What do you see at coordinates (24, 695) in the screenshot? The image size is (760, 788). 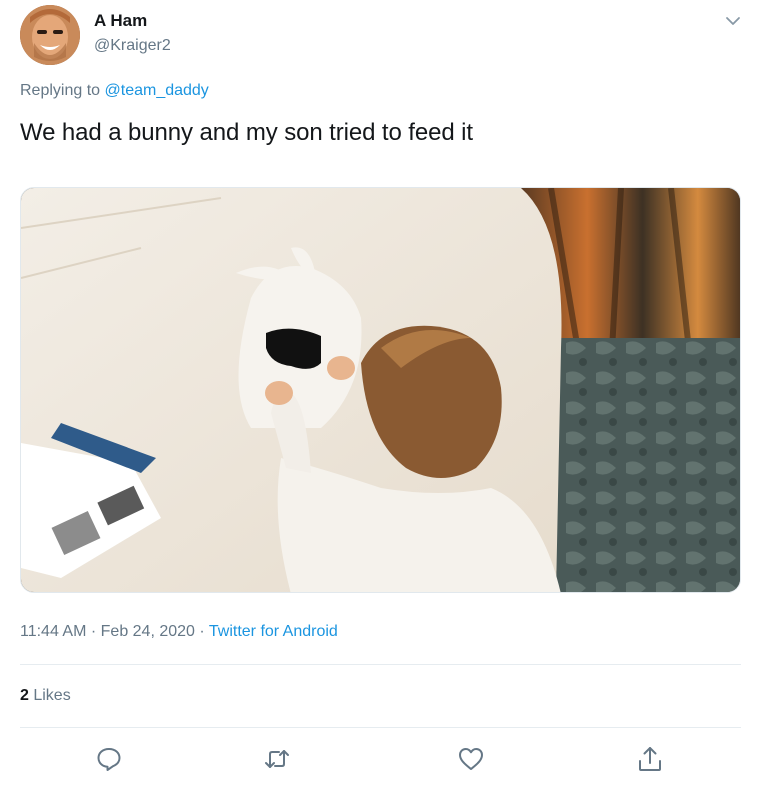 I see `likes-count: 2` at bounding box center [24, 695].